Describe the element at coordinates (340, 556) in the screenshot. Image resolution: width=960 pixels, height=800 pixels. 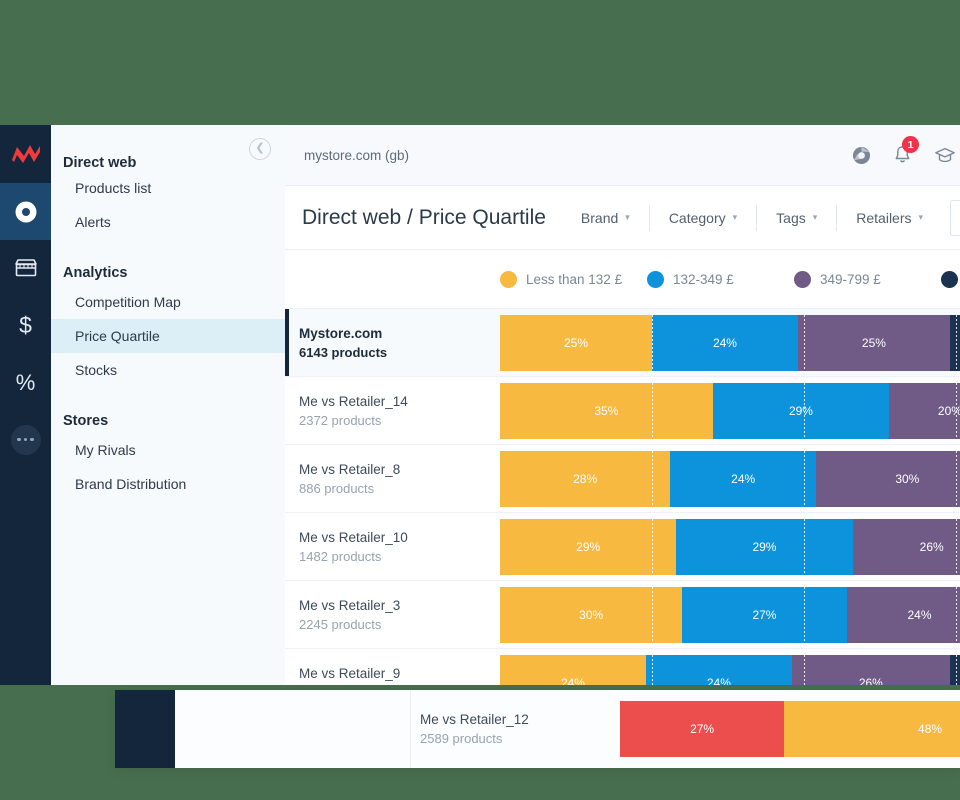
I see `chart-row-products-count: 1482 products` at that location.